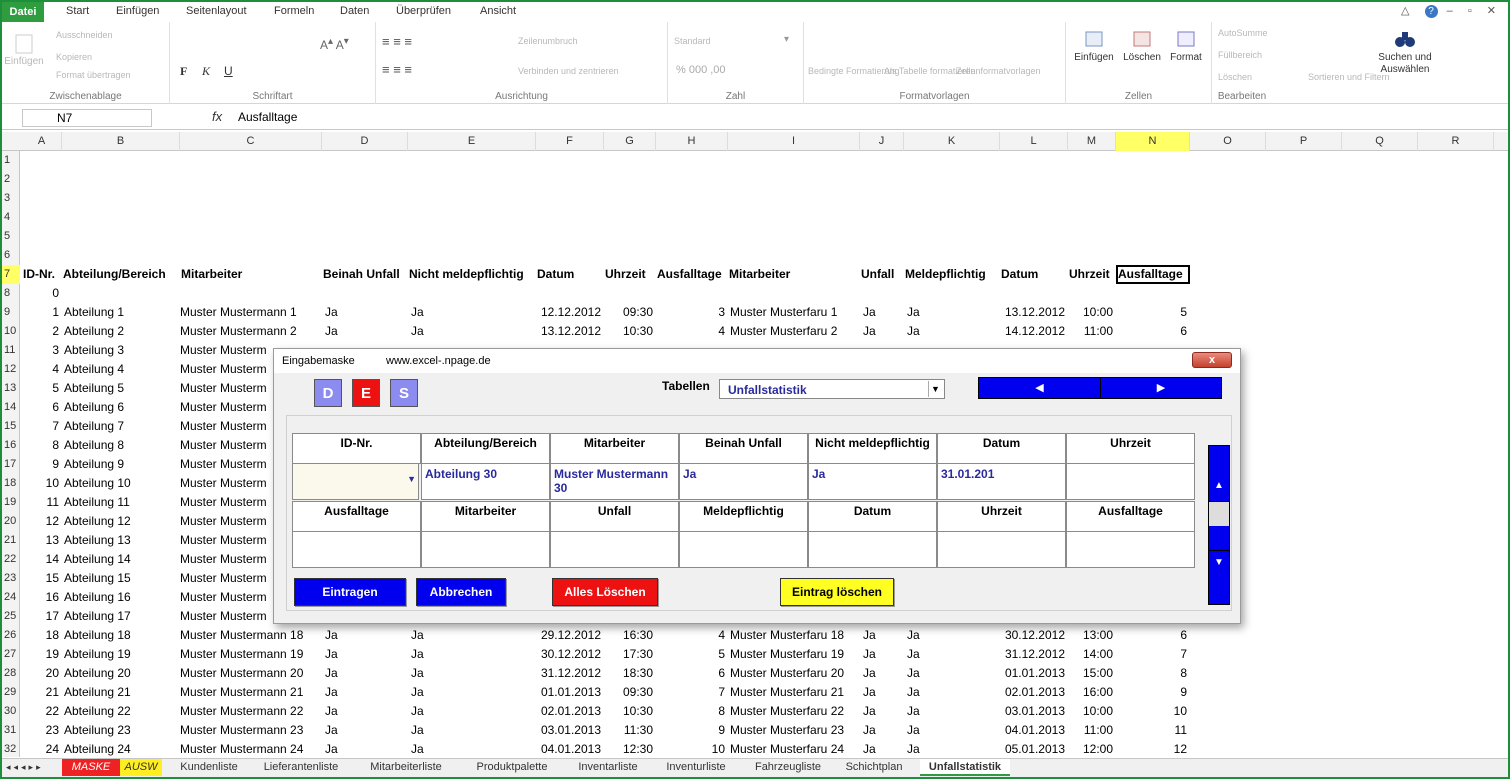 The height and width of the screenshot is (779, 1510). What do you see at coordinates (42, 654) in the screenshot?
I see `id-cell: 19` at bounding box center [42, 654].